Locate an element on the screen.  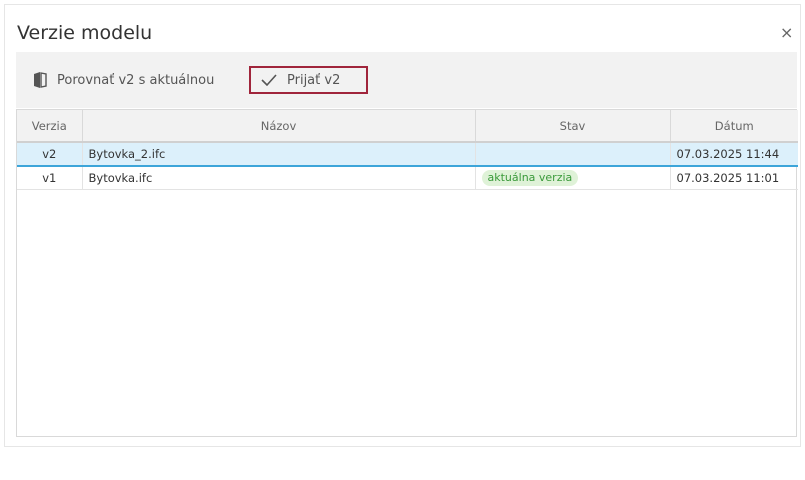
cell-version: v2 is located at coordinates (50, 154).